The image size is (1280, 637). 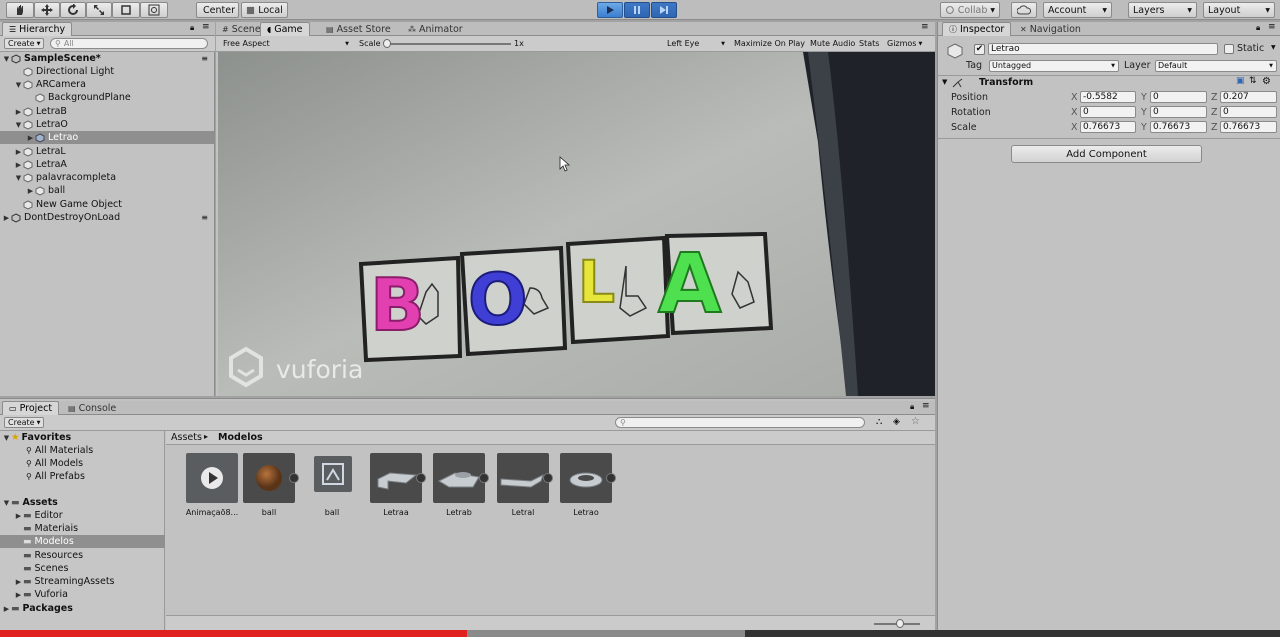 What do you see at coordinates (640, 633) in the screenshot?
I see `video-progress-track` at bounding box center [640, 633].